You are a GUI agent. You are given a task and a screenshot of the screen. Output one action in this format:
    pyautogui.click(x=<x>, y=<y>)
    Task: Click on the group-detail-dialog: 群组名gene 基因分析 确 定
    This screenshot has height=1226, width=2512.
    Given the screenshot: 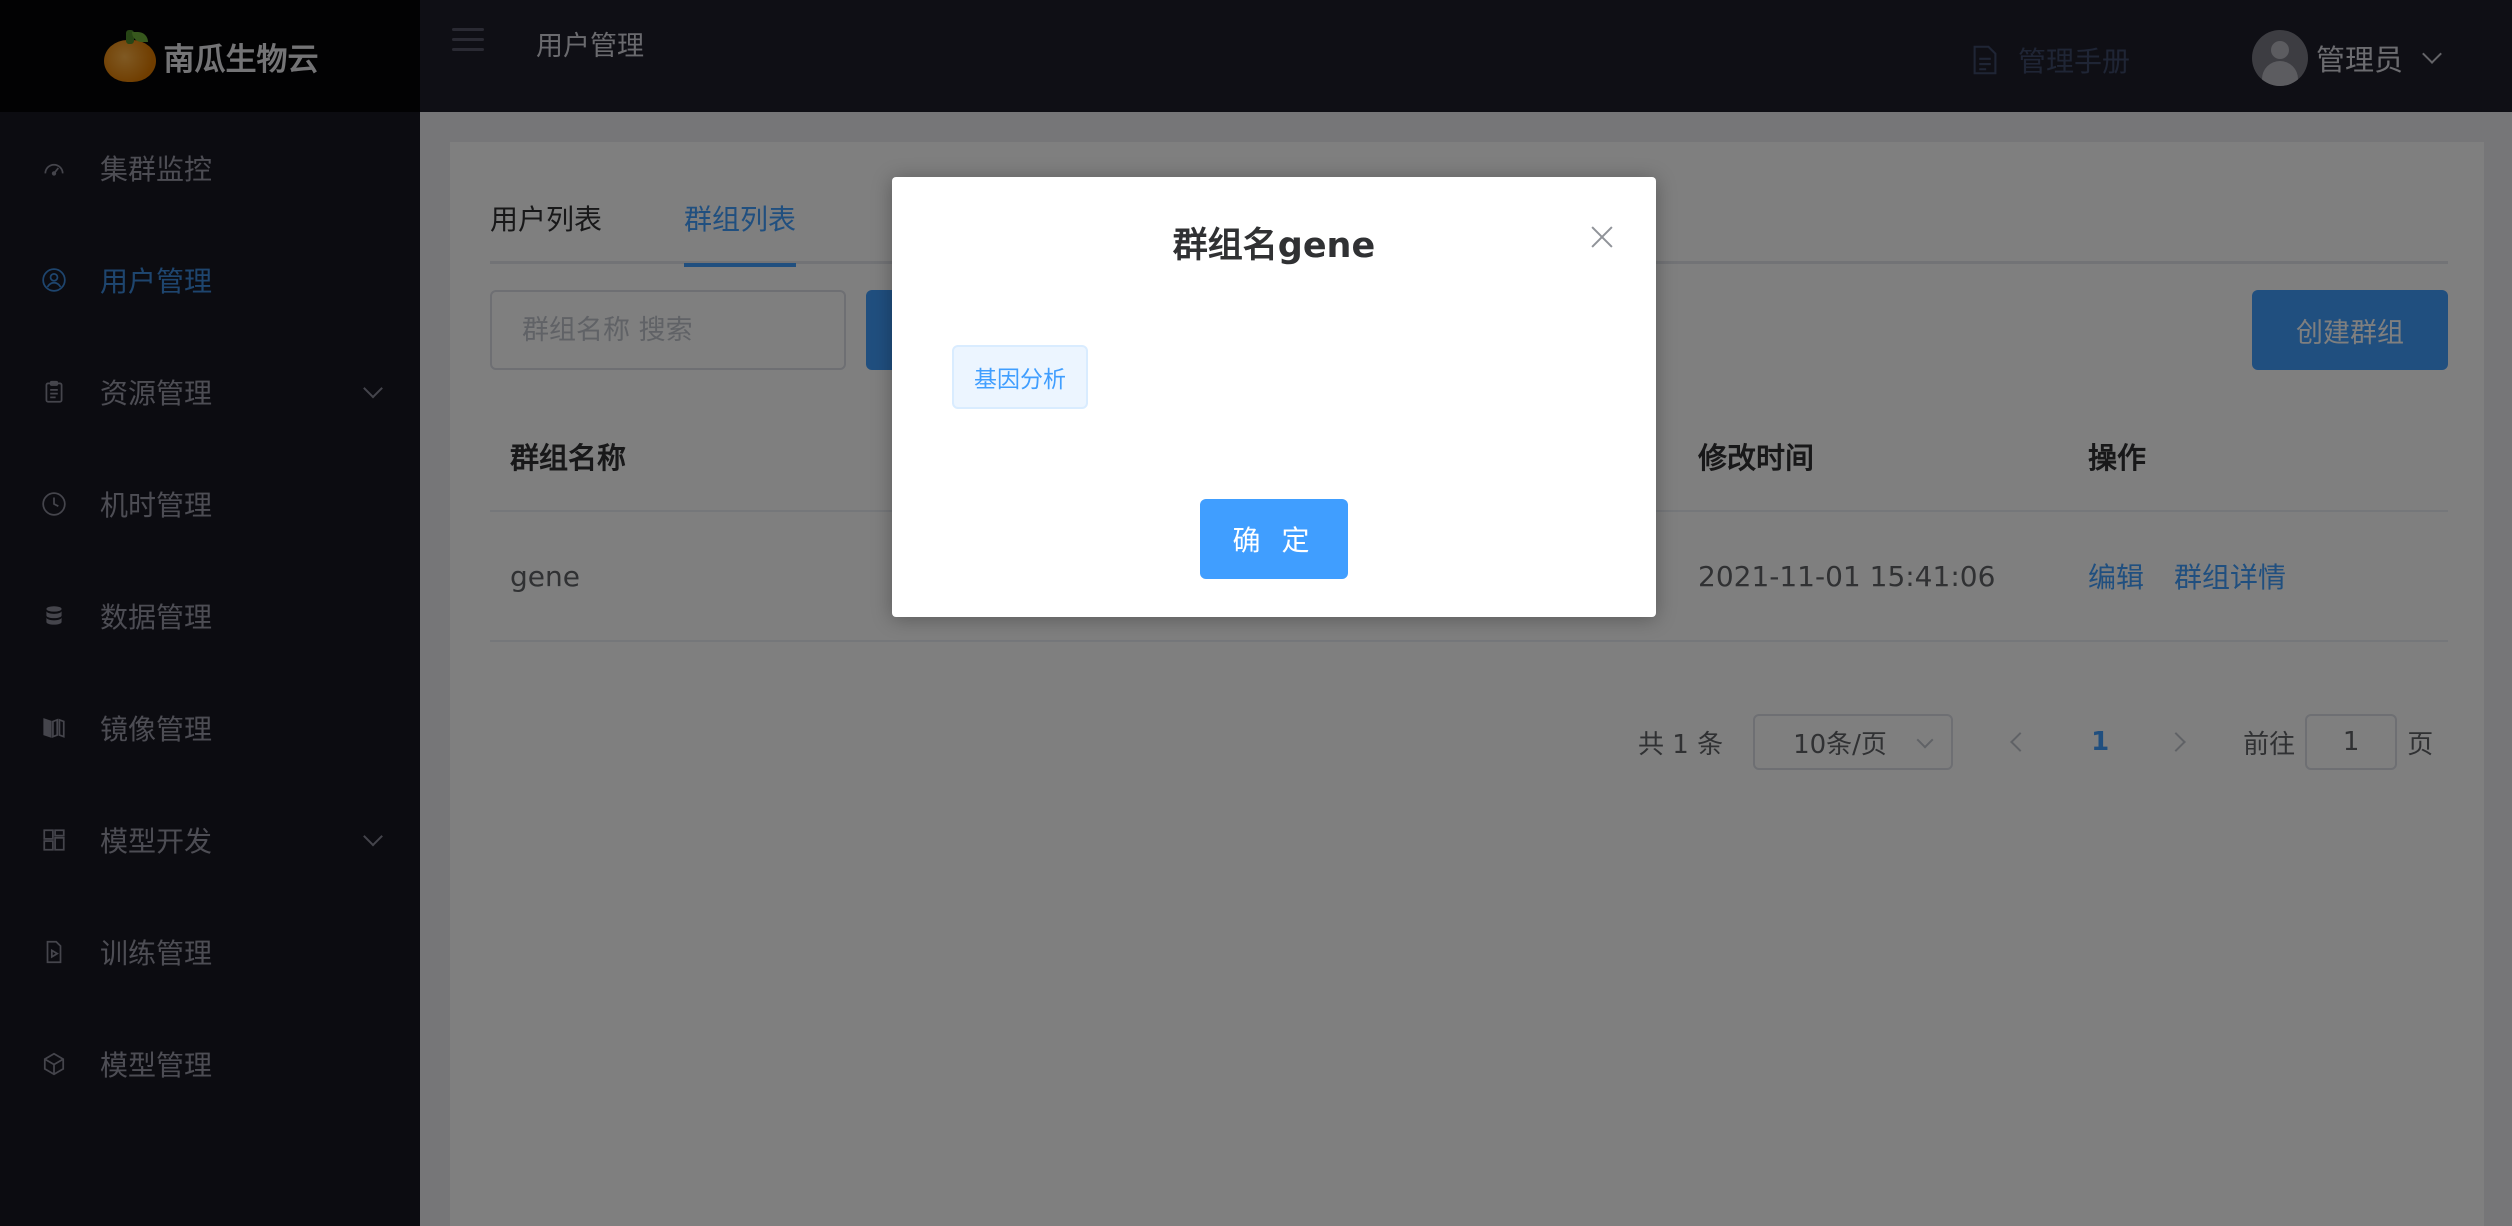 What is the action you would take?
    pyautogui.click(x=1274, y=397)
    